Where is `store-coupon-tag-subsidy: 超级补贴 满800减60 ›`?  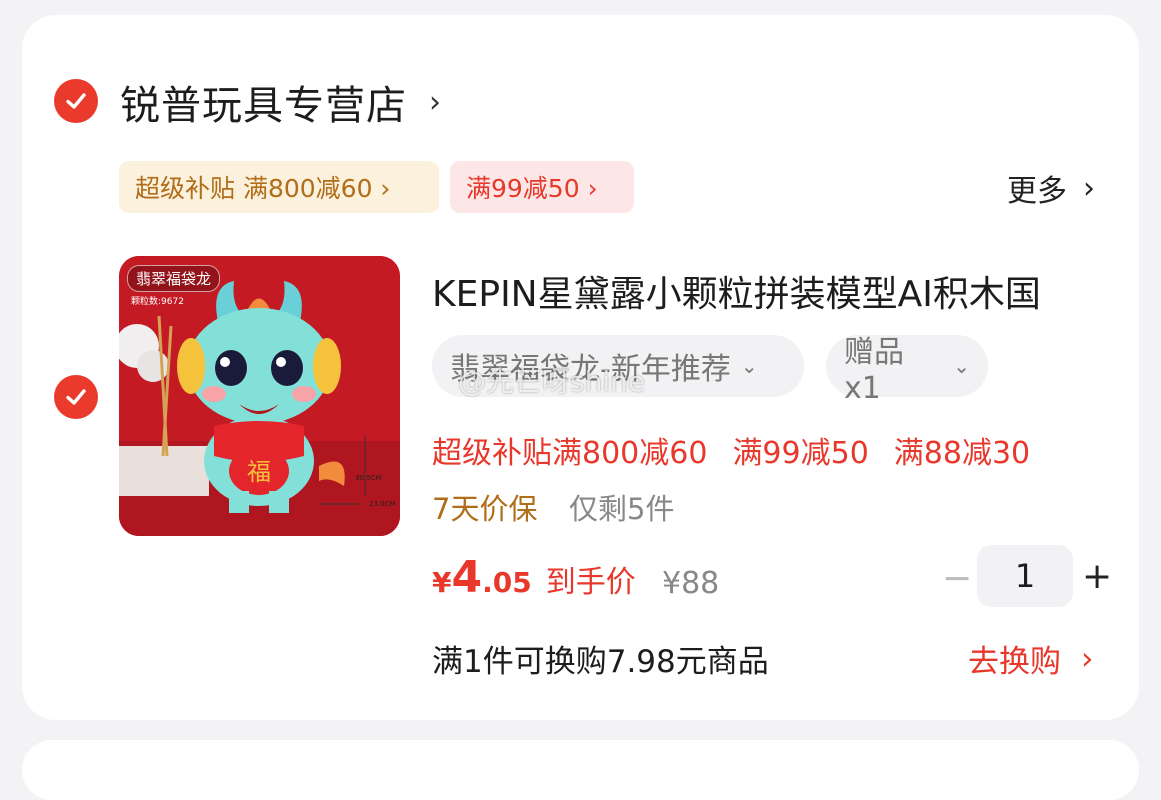 store-coupon-tag-subsidy: 超级补贴 满800减60 › is located at coordinates (279, 187).